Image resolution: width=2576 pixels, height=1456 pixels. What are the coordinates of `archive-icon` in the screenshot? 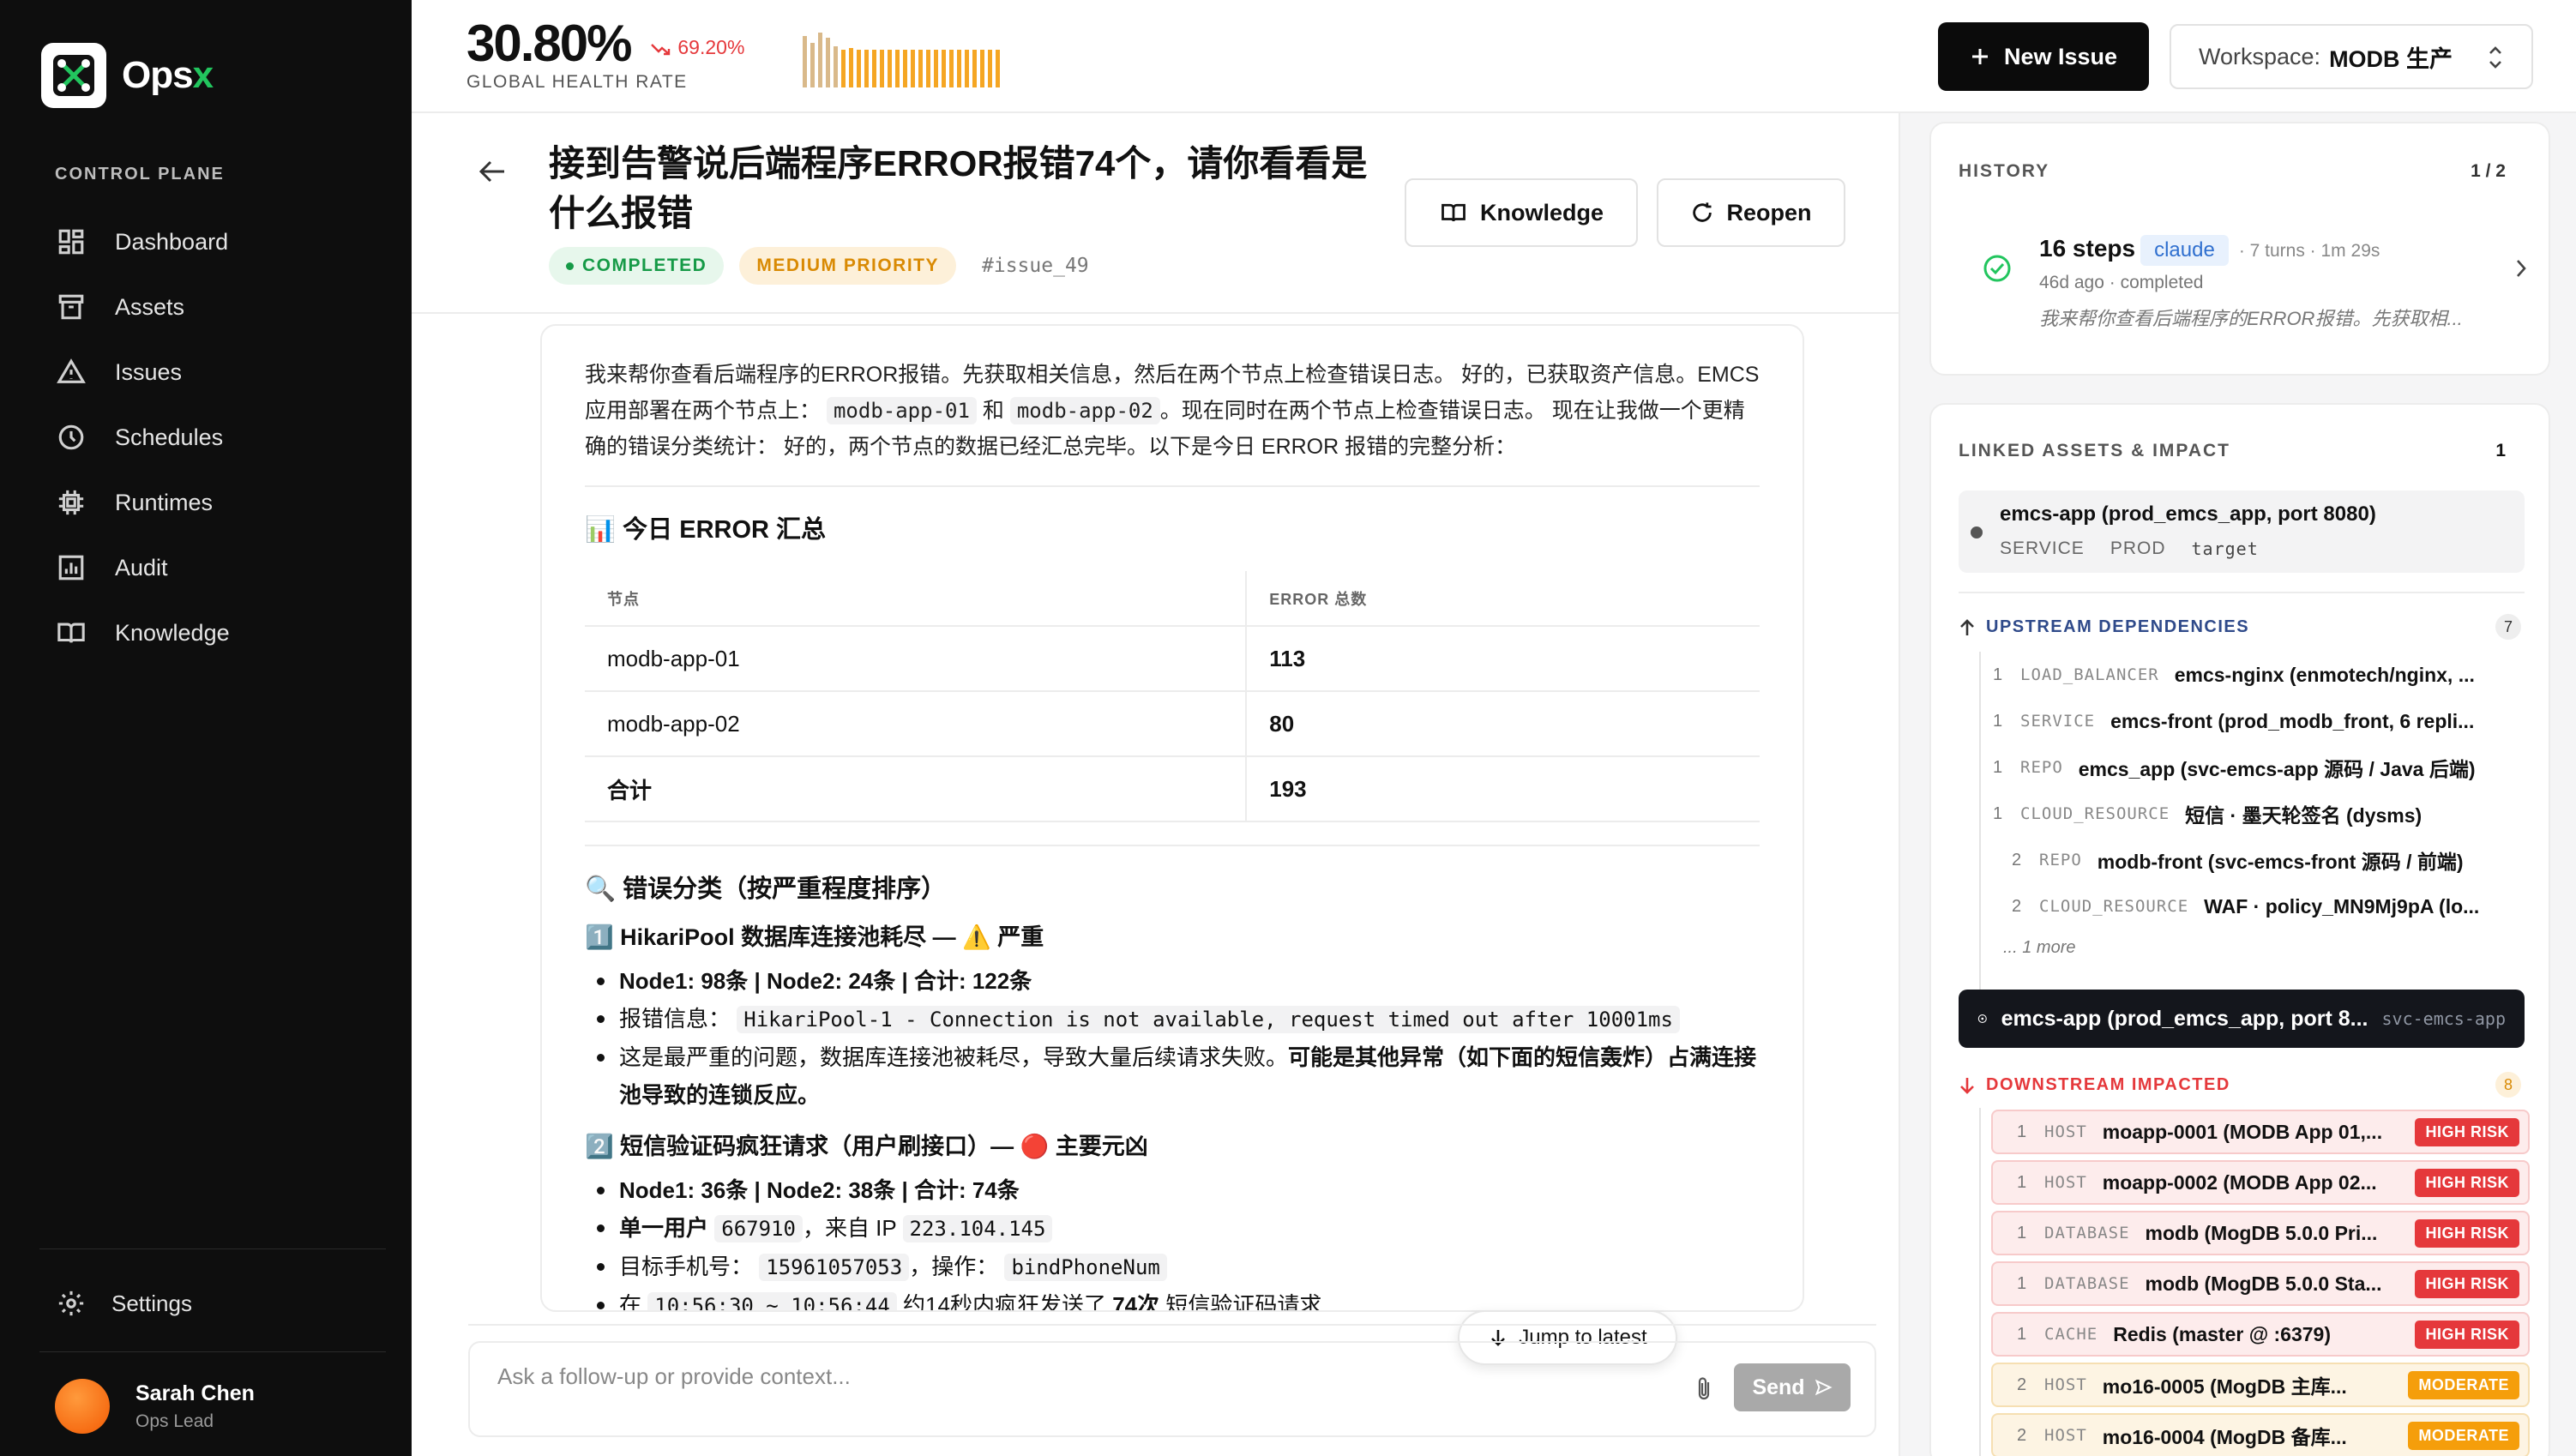 It's located at (71, 307).